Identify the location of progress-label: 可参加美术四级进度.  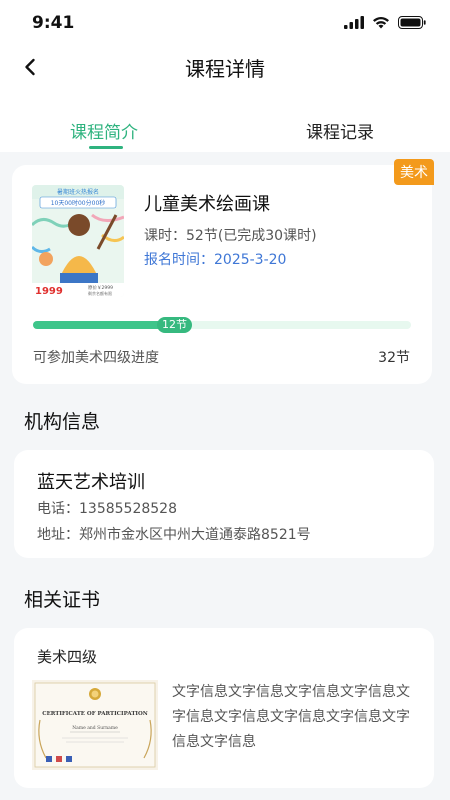
(96, 358).